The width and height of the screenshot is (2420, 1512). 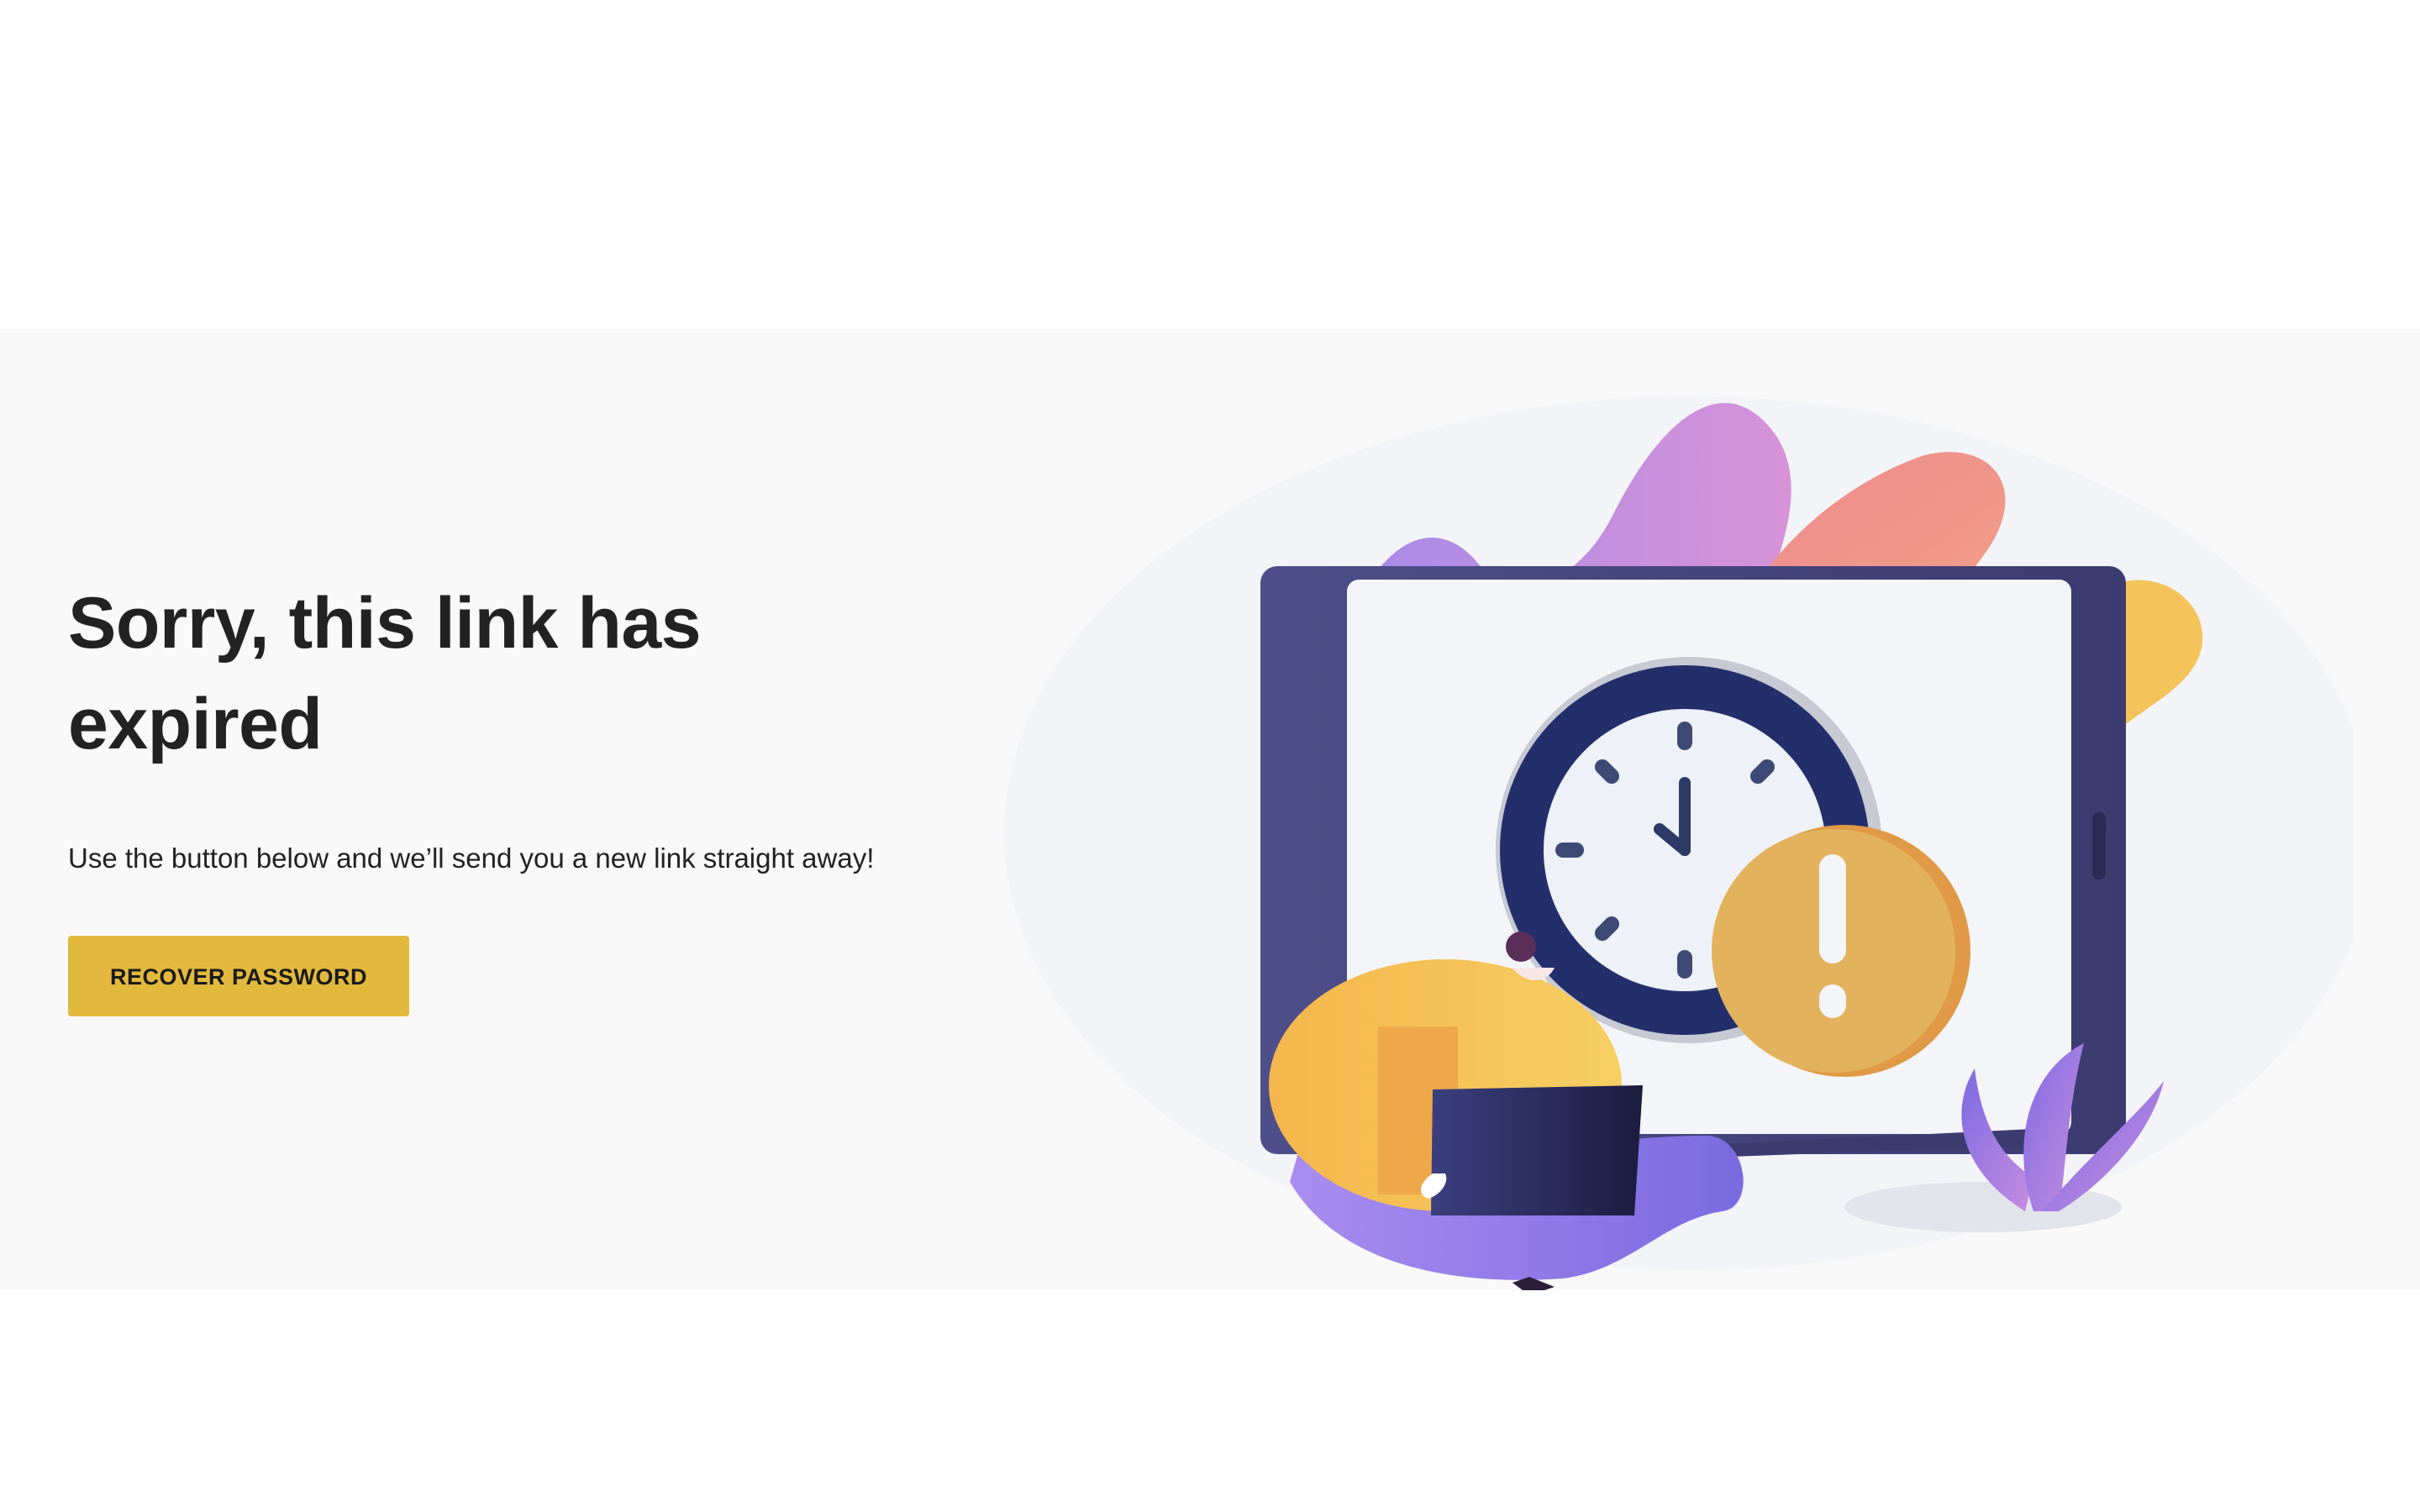 I want to click on exclamation-icon, so click(x=1841, y=951).